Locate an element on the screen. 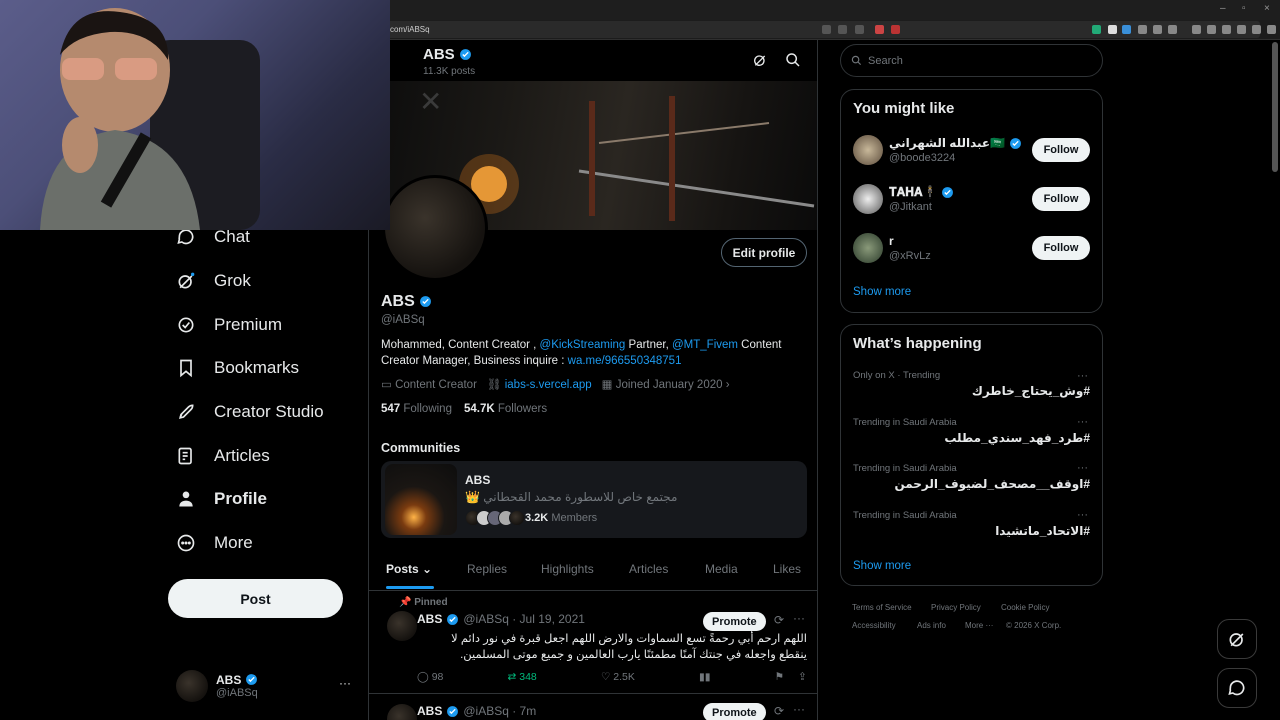  footer-link: More ··· is located at coordinates (979, 625).